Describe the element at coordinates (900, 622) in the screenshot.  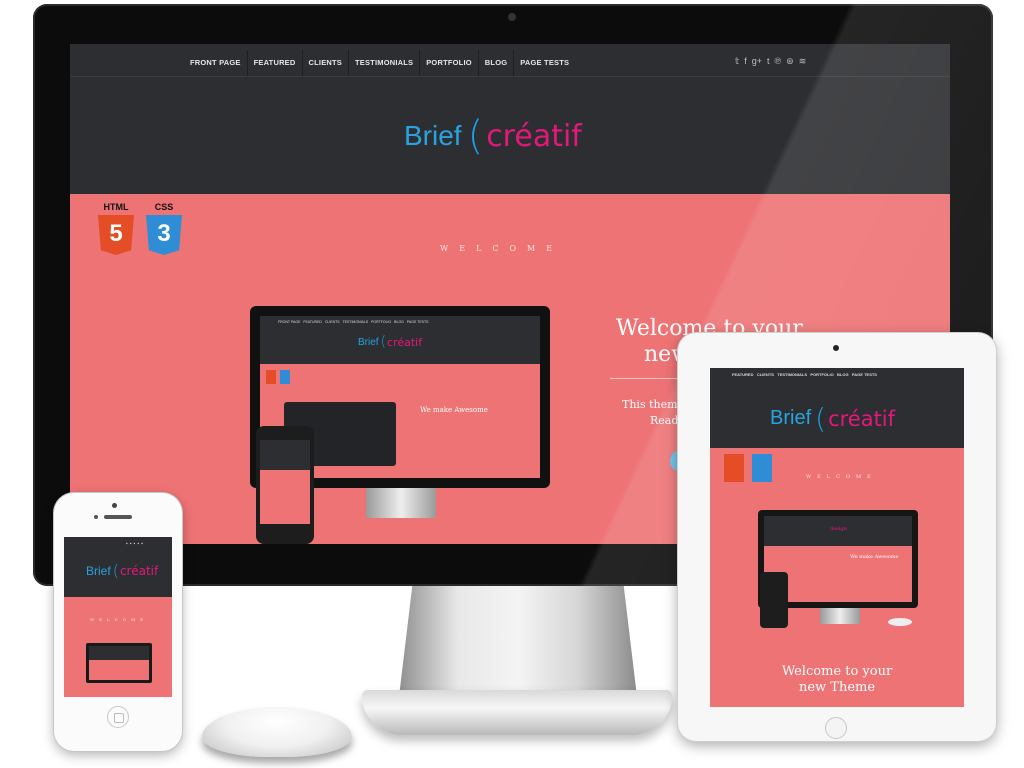
I see `ipad-preview-mouse` at that location.